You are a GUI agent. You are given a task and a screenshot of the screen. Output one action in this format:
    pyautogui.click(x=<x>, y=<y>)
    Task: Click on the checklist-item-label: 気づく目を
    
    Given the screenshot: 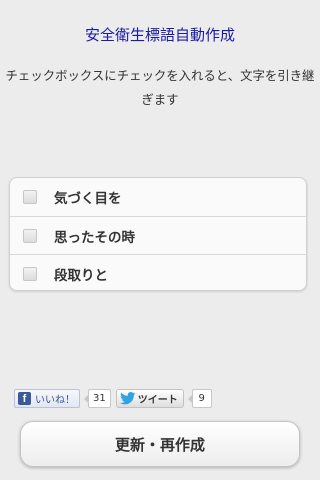 What is the action you would take?
    pyautogui.click(x=88, y=199)
    